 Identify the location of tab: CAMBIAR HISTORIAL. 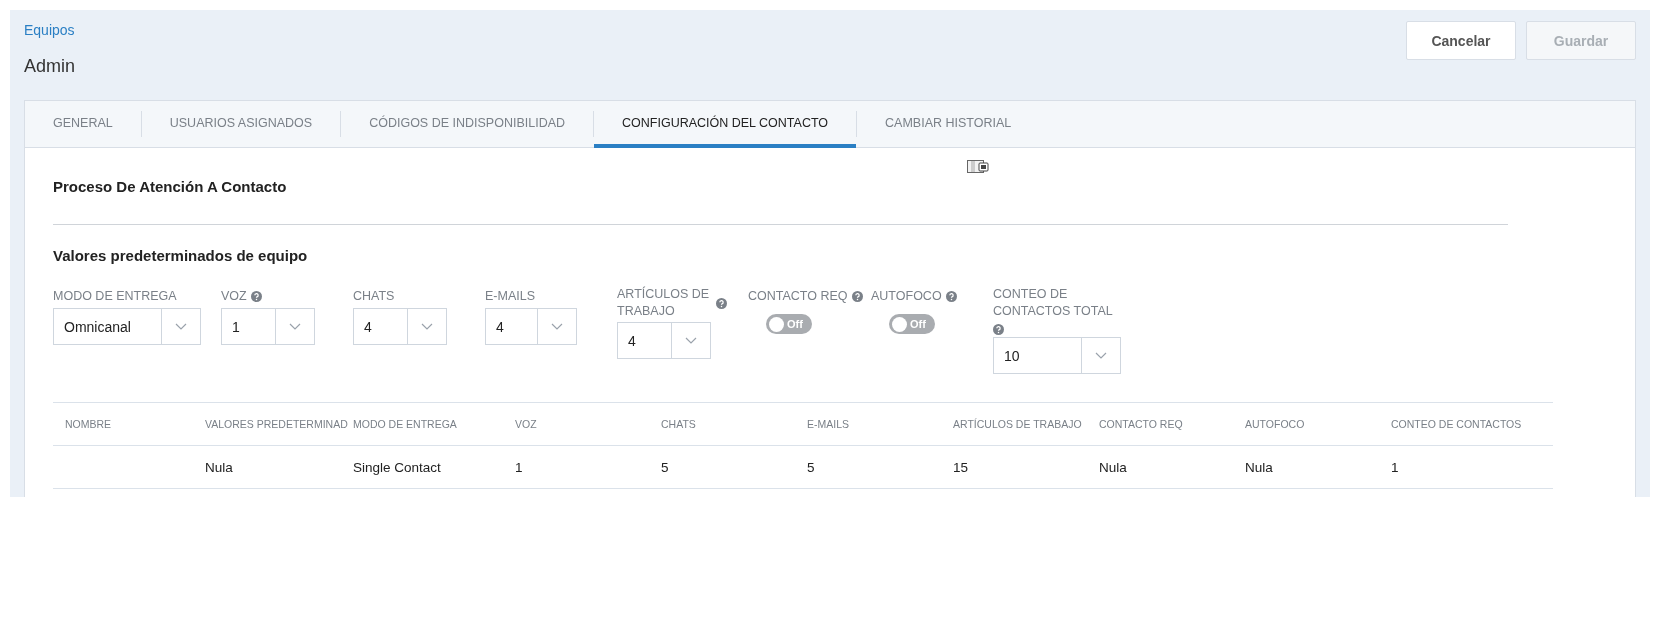
(948, 124).